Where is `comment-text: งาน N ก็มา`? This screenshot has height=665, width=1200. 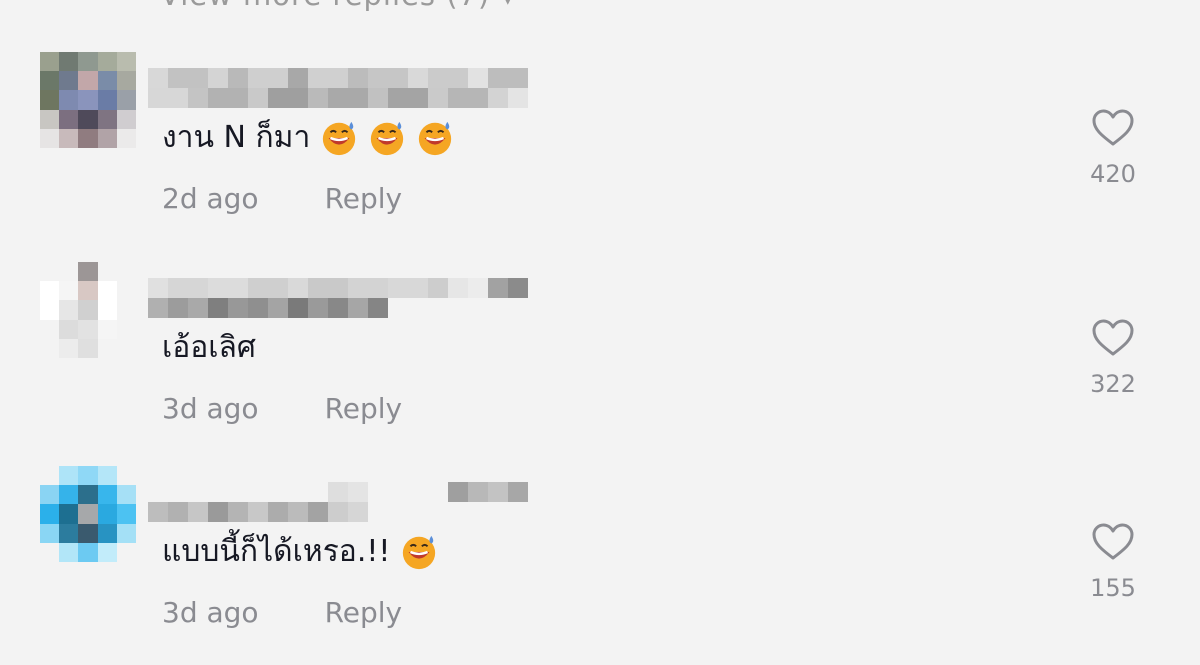
comment-text: งาน N ก็มา is located at coordinates (308, 137).